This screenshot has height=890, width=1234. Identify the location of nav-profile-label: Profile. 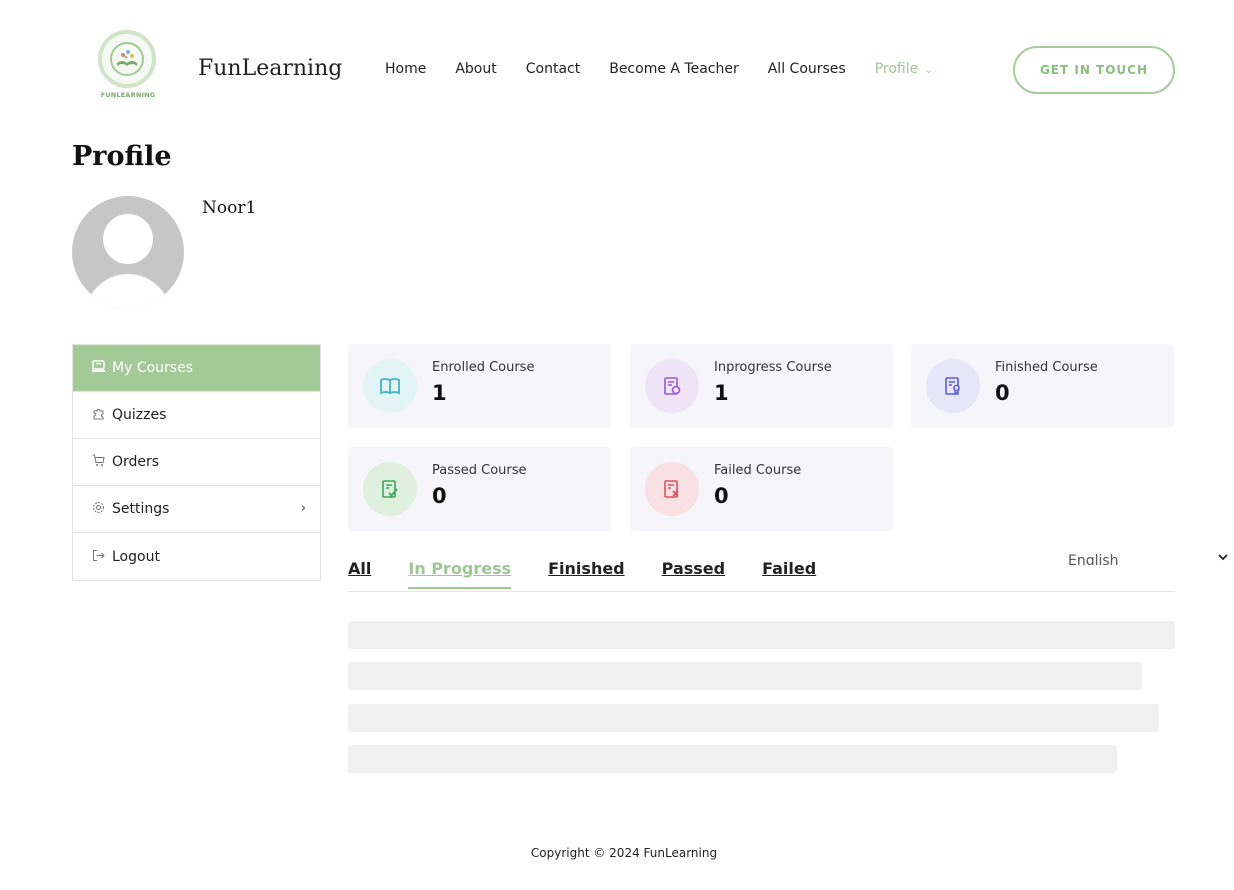
(896, 69).